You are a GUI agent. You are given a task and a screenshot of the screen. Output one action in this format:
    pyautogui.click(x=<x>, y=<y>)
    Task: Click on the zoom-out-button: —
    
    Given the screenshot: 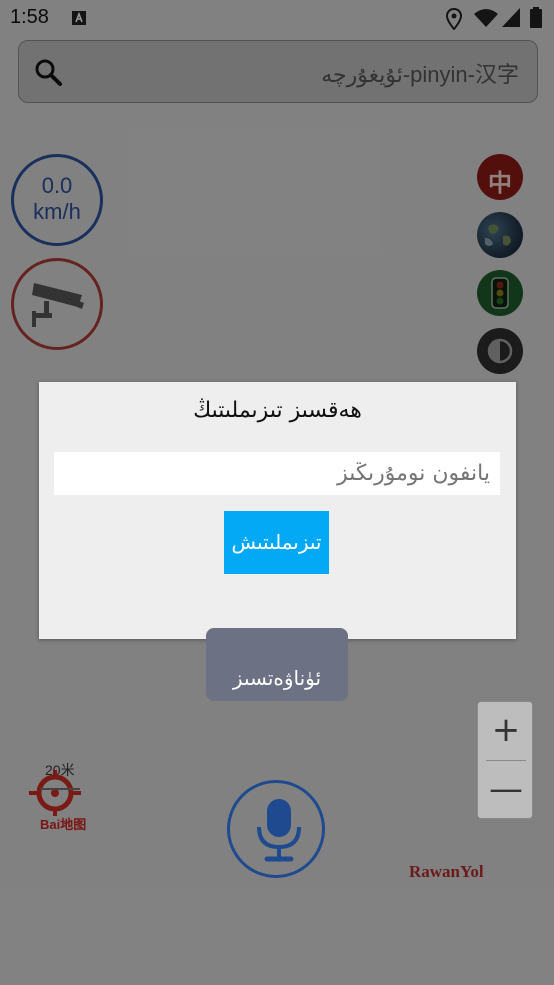 What is the action you would take?
    pyautogui.click(x=506, y=790)
    